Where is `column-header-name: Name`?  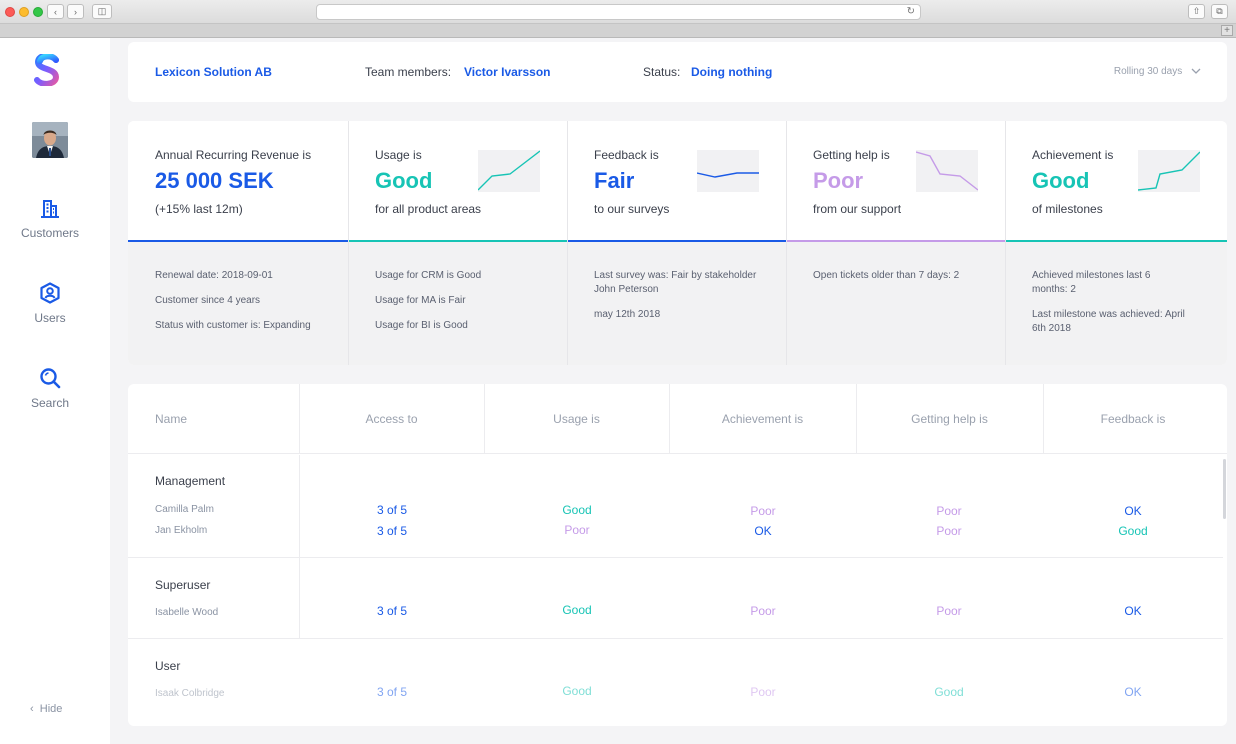
column-header-name: Name is located at coordinates (213, 419).